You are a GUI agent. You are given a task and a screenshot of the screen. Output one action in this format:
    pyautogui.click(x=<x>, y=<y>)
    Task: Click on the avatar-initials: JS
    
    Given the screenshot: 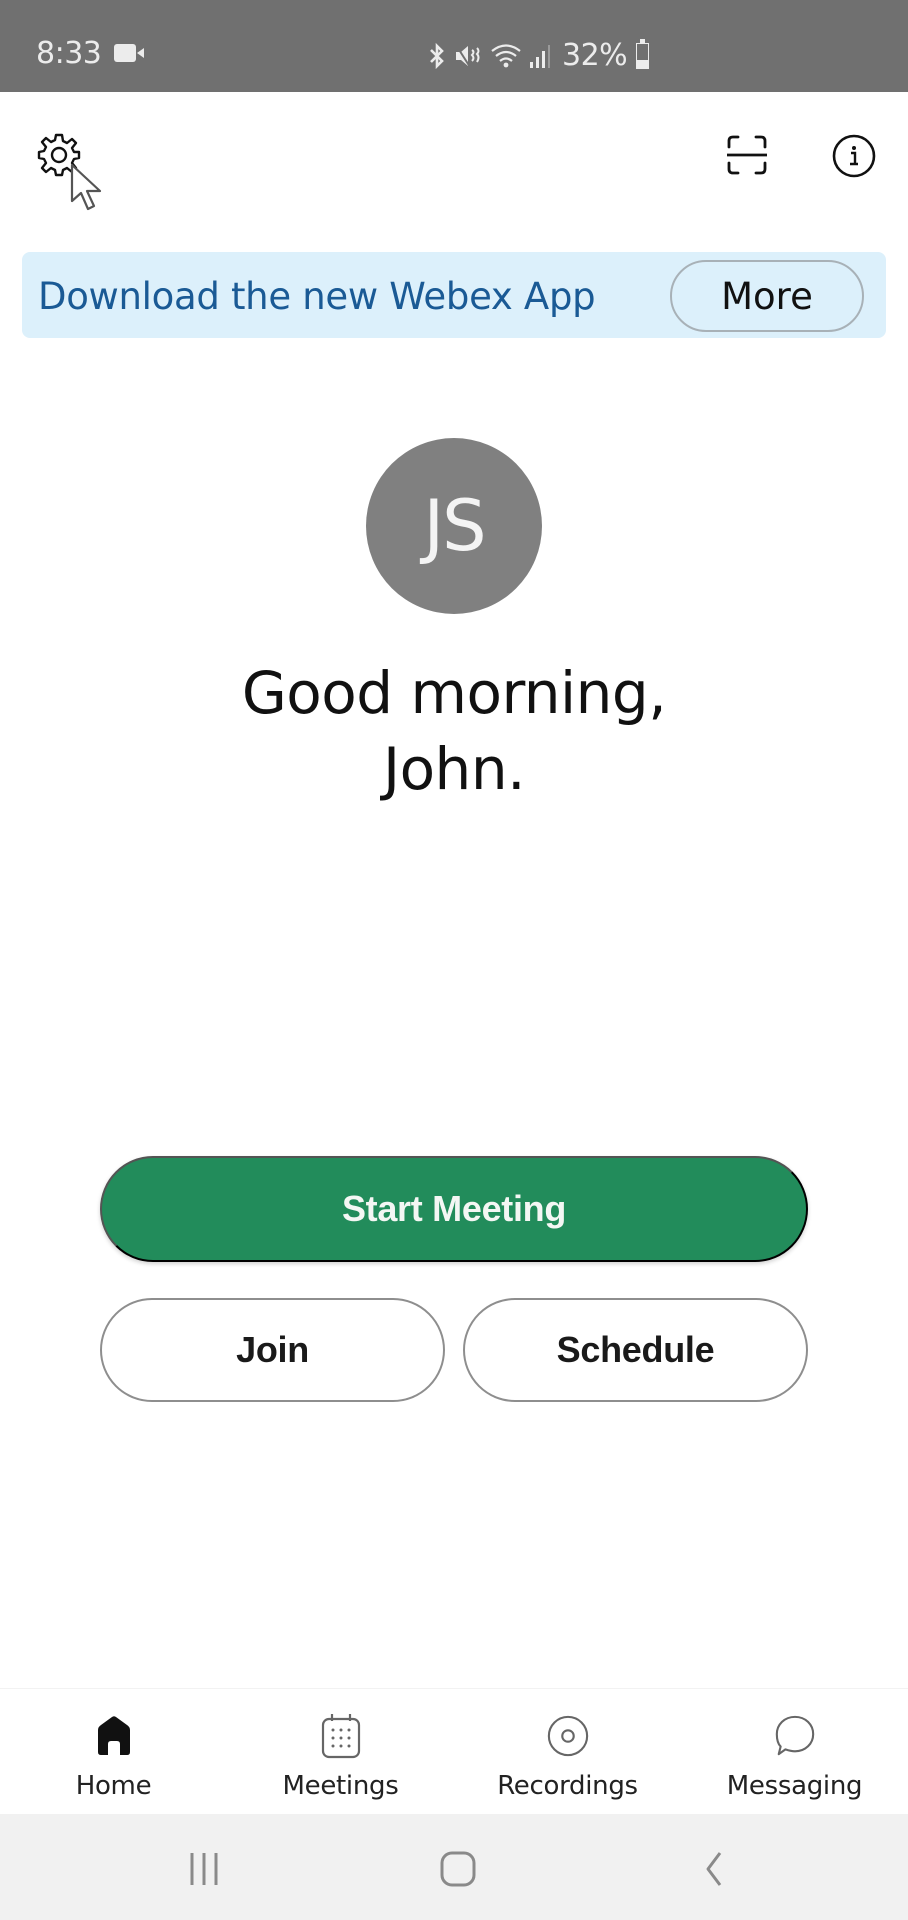 What is the action you would take?
    pyautogui.click(x=454, y=526)
    